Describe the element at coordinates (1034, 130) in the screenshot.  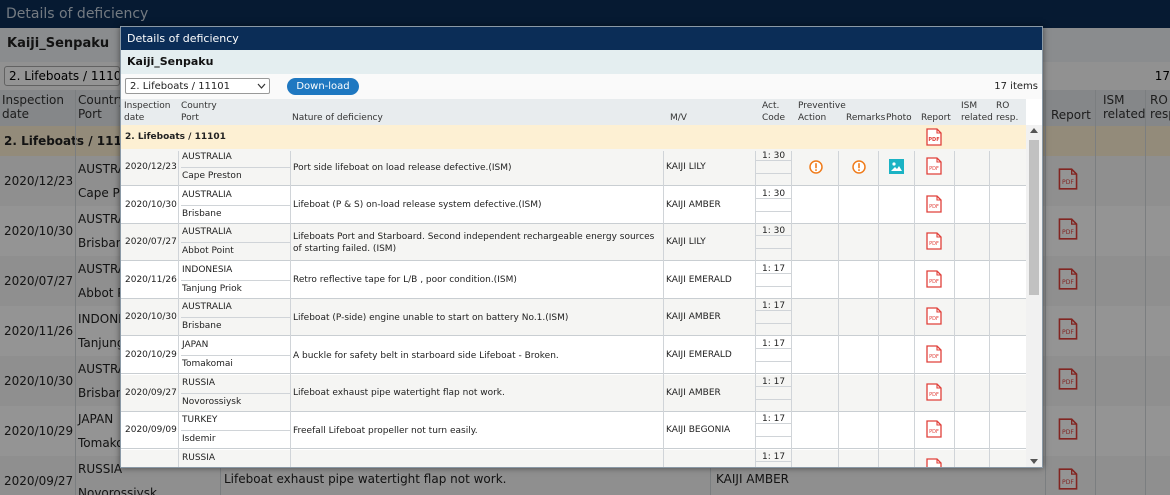
I see `scroll-up-arrow` at that location.